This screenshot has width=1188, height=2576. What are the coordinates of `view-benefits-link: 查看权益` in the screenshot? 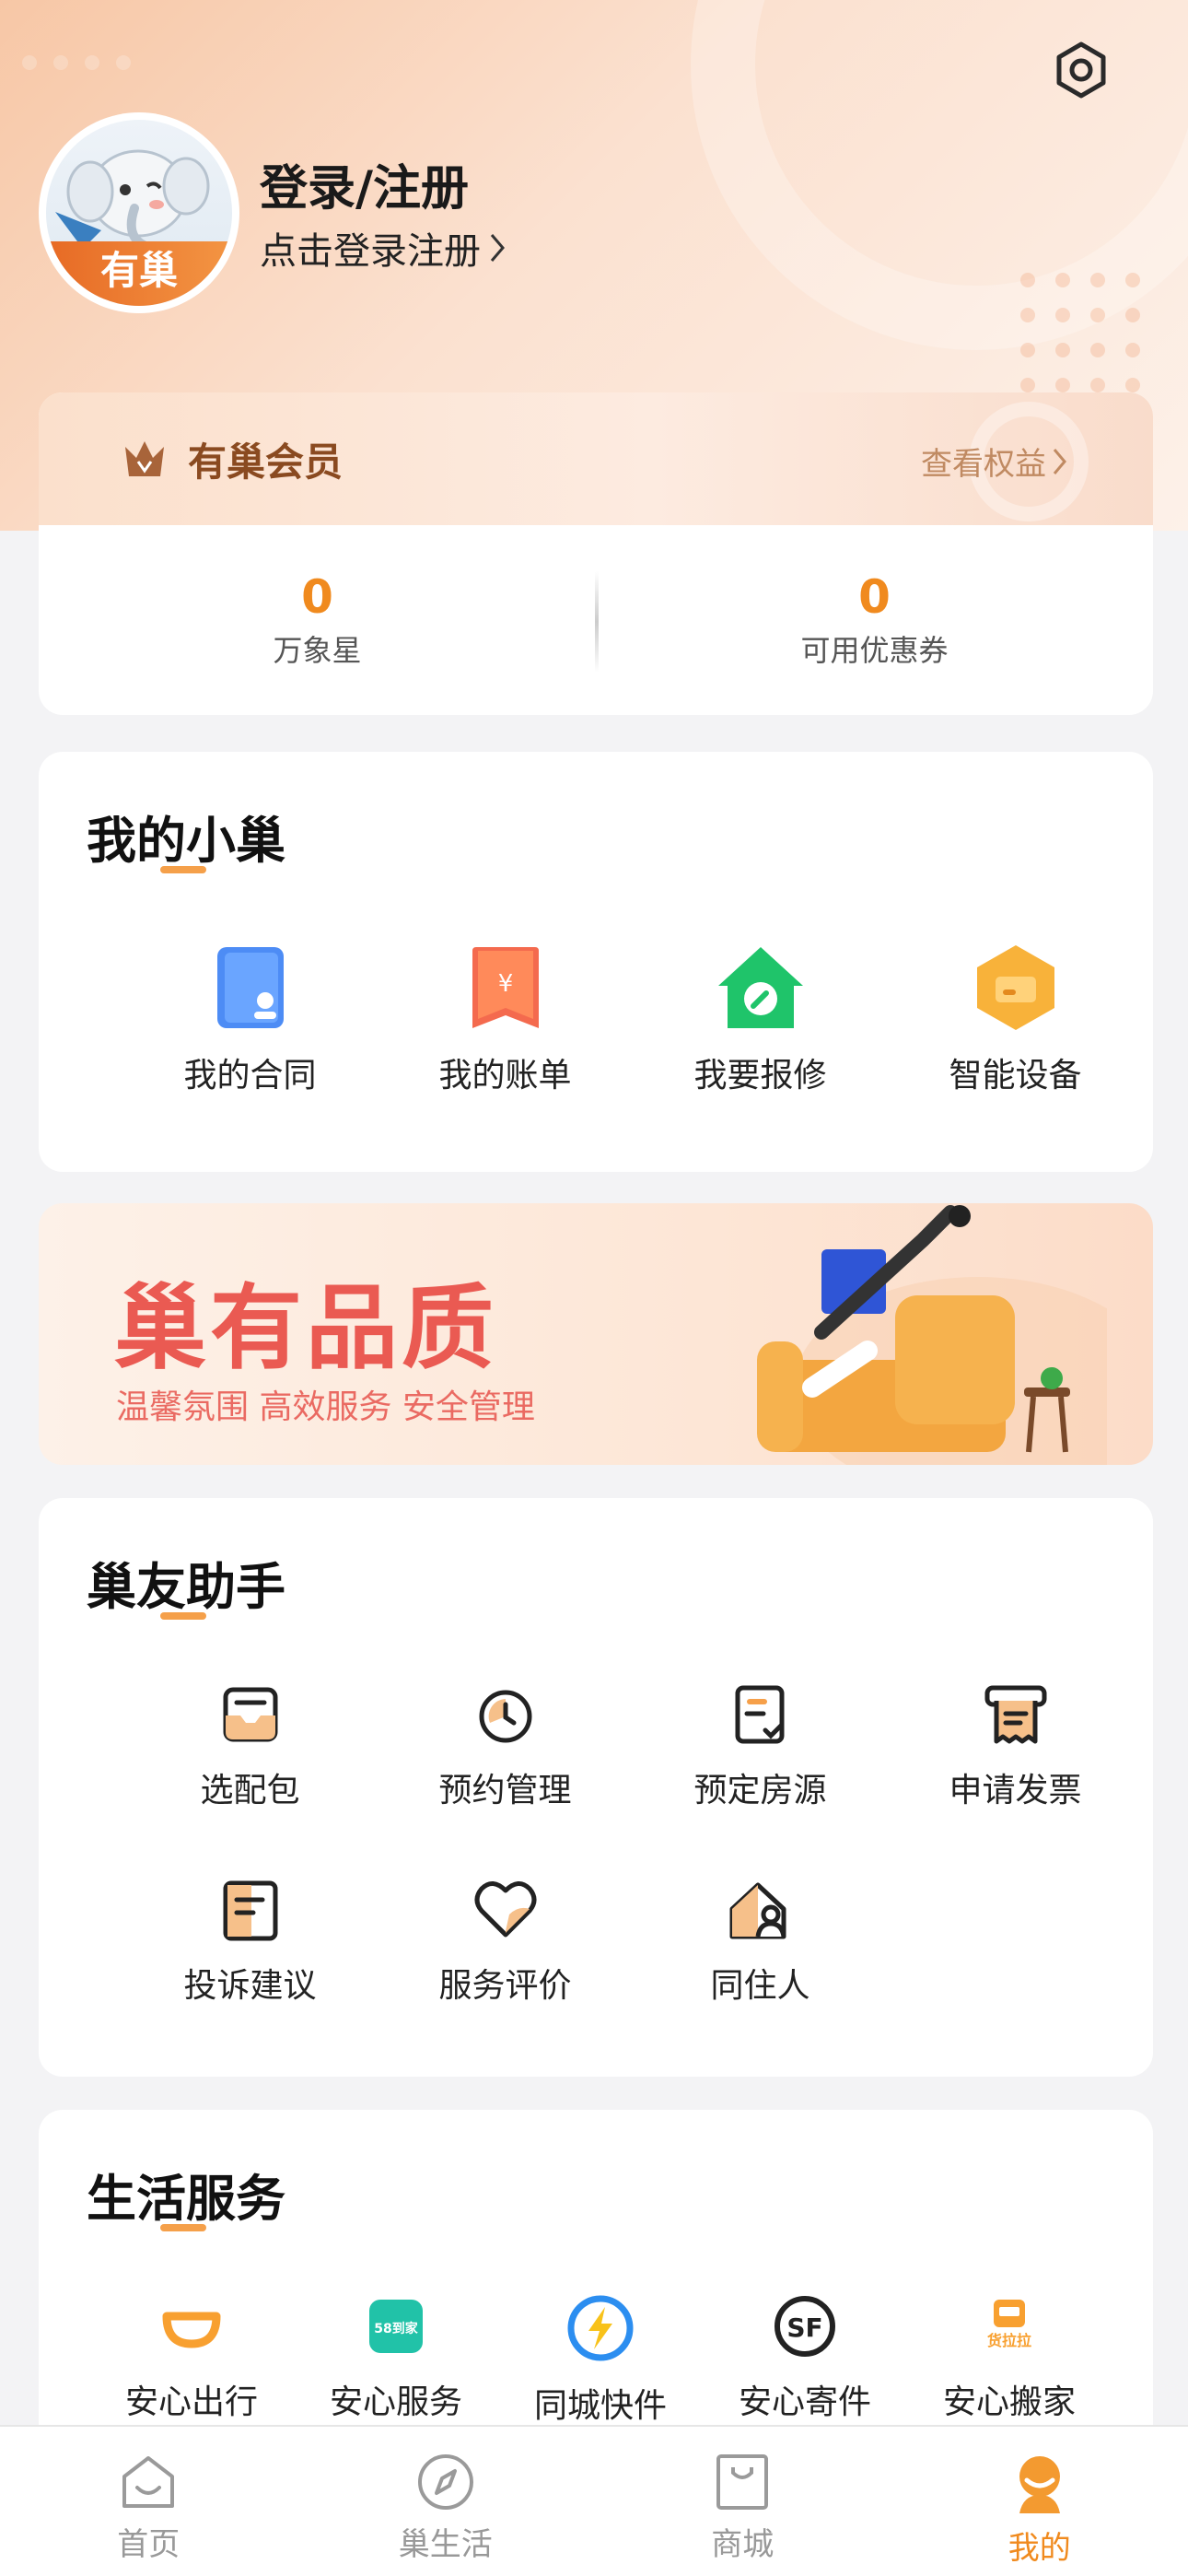 It's located at (995, 461).